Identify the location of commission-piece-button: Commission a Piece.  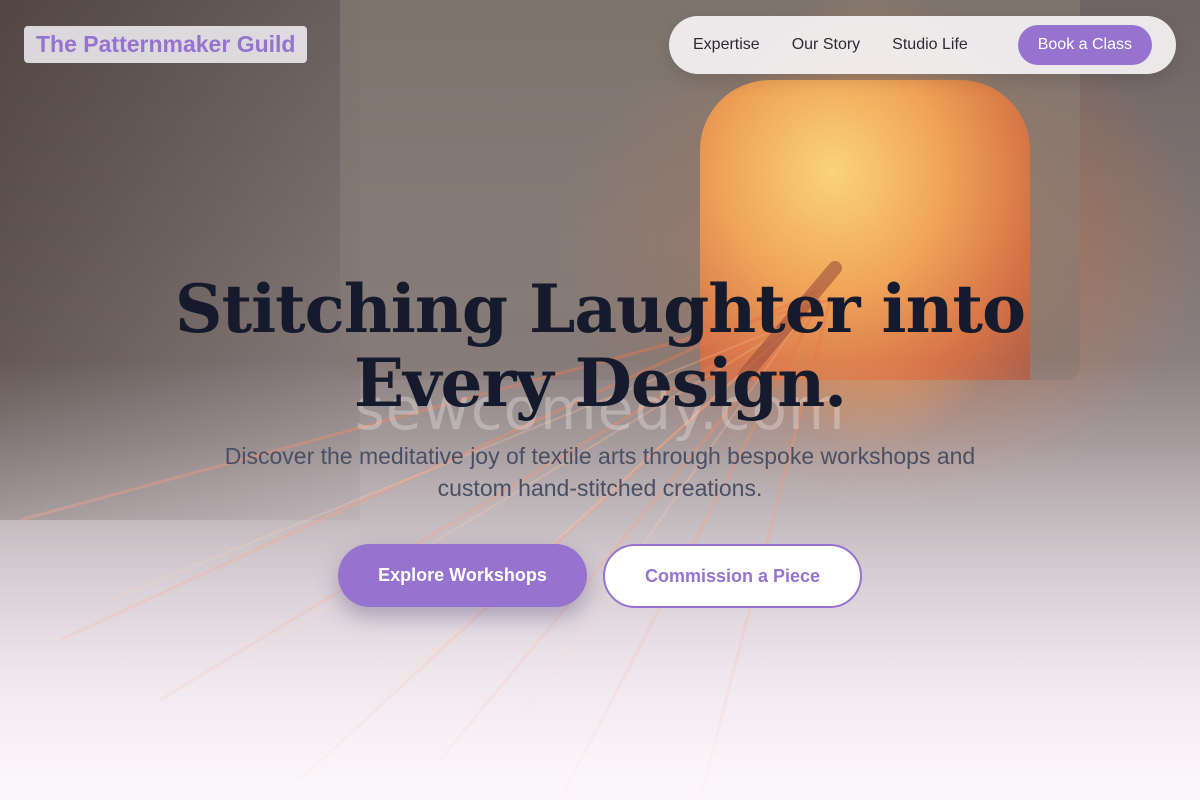
(732, 576).